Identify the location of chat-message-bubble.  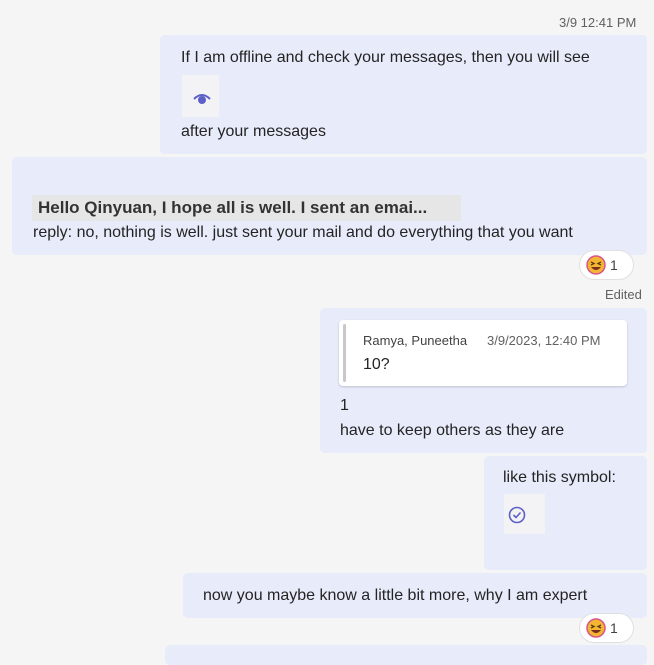
(406, 655).